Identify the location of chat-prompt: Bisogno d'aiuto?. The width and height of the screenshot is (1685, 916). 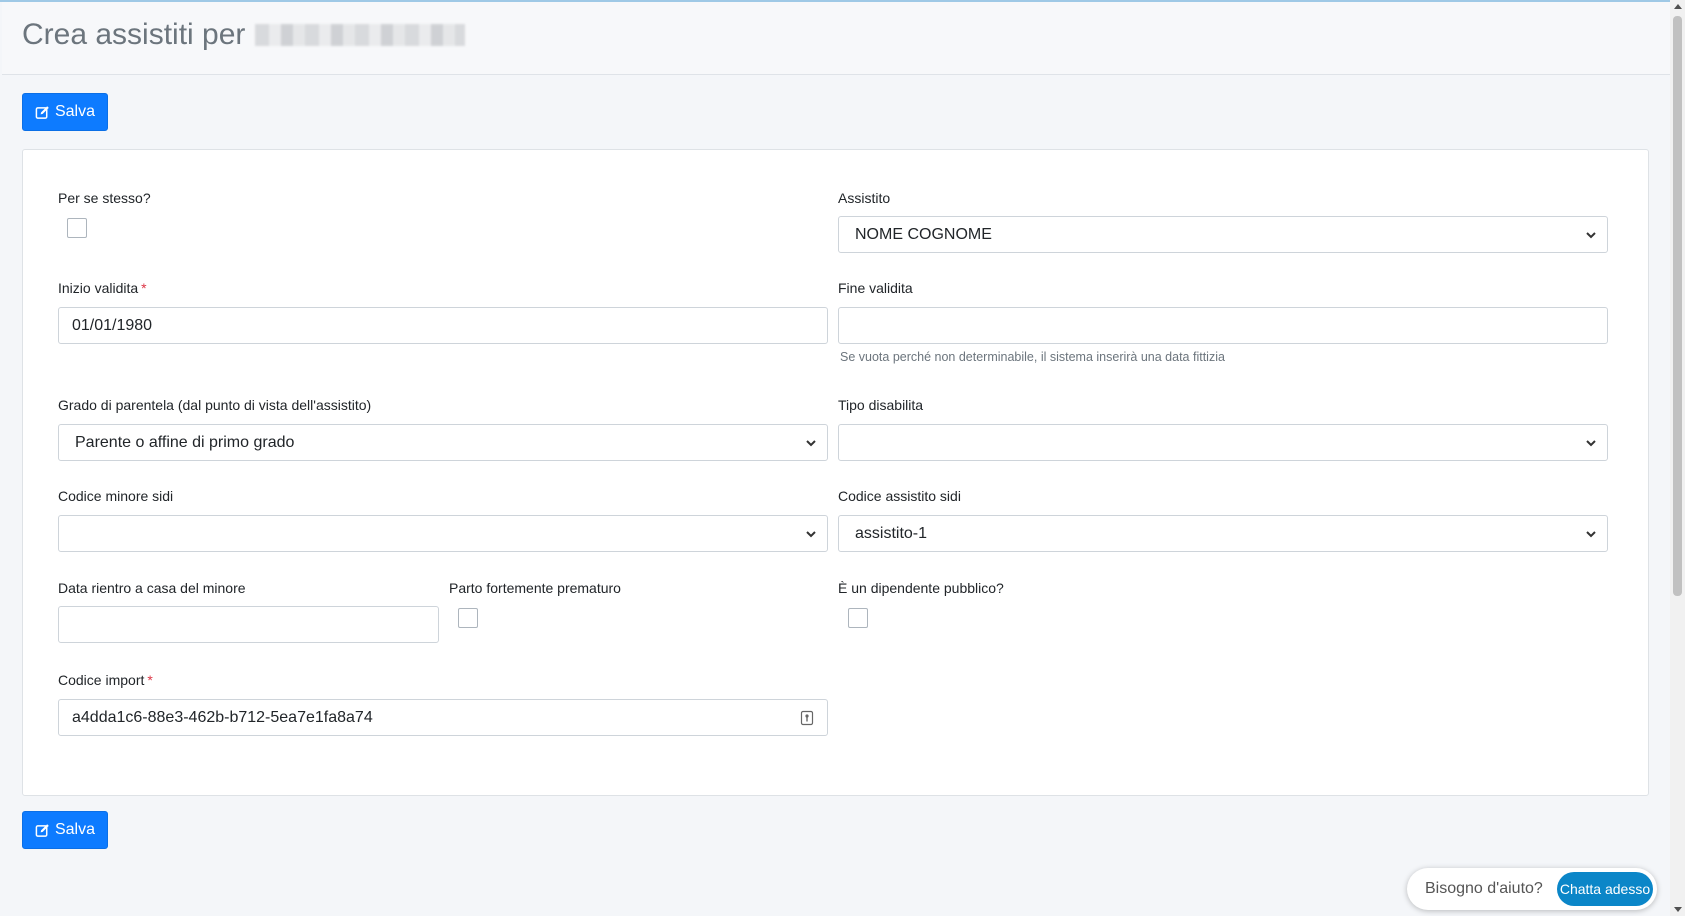
(1484, 888).